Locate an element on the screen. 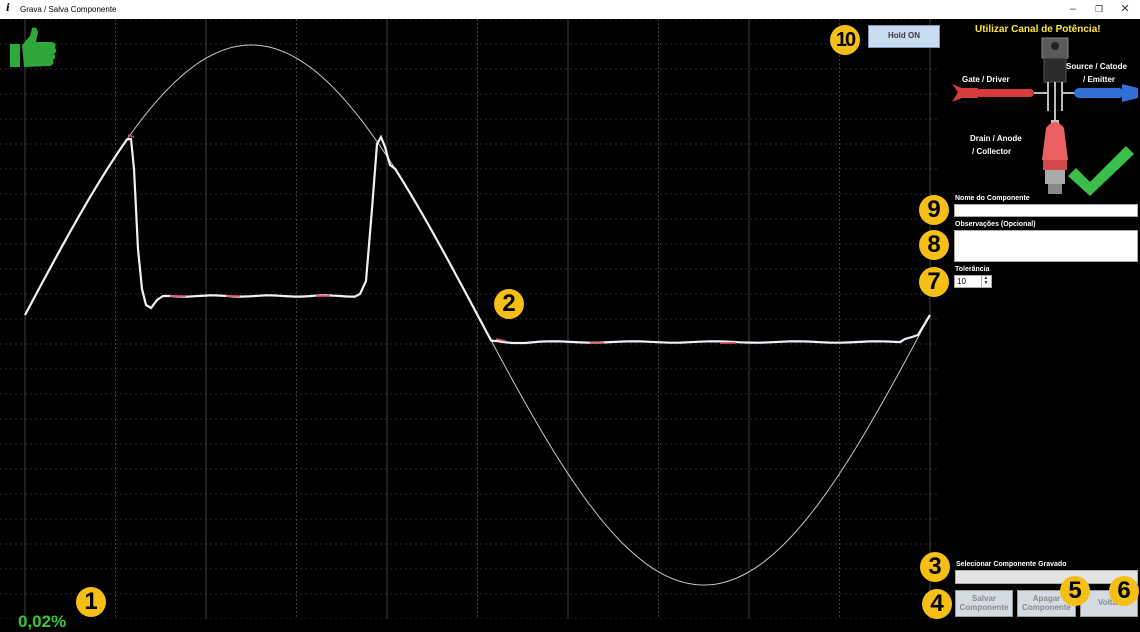 This screenshot has width=1140, height=632. thumbs-up-icon is located at coordinates (33, 47).